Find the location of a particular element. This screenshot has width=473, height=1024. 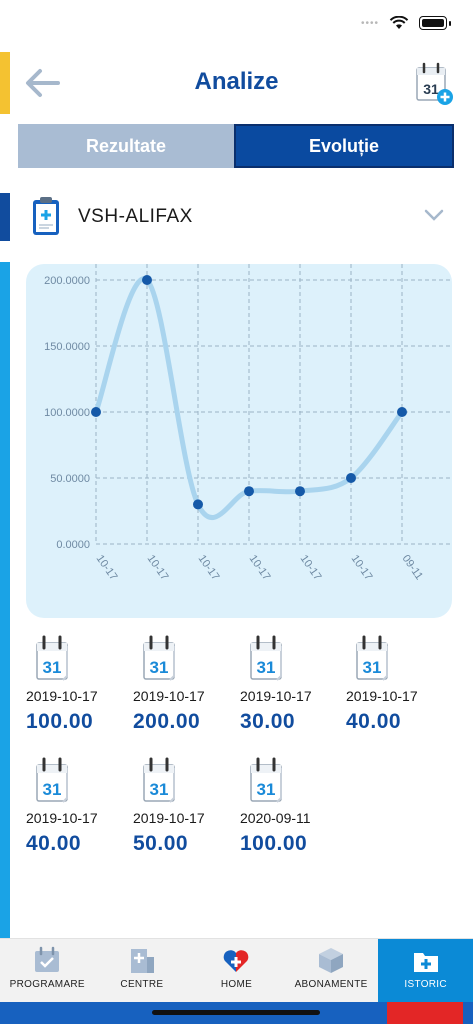

nav-home: HOME is located at coordinates (236, 971).